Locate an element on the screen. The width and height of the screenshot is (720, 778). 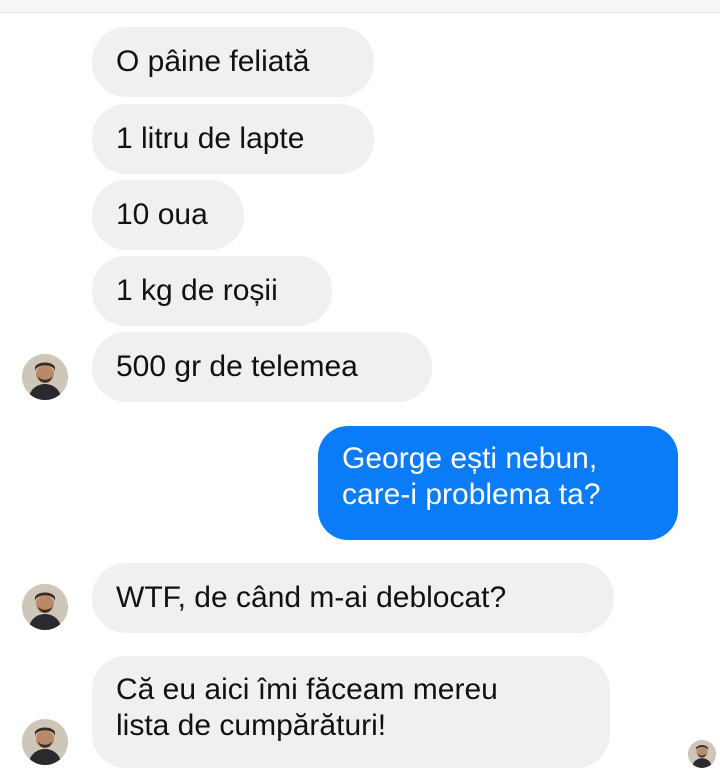
message-bubble-incoming: 500 gr de telemea is located at coordinates (262, 367).